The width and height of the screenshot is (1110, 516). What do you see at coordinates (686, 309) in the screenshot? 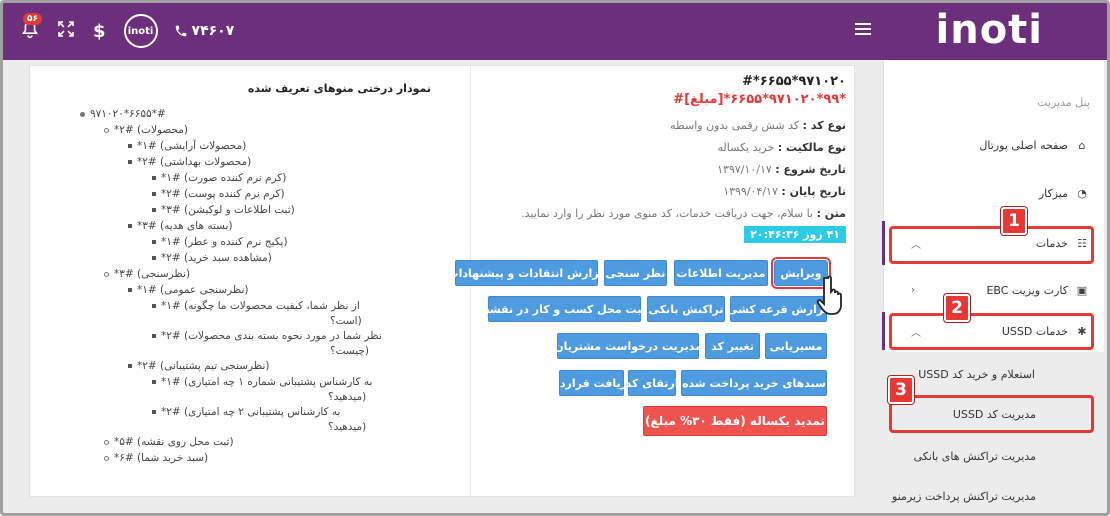
I see `bank-transaction-button: تراکنش بانکی` at bounding box center [686, 309].